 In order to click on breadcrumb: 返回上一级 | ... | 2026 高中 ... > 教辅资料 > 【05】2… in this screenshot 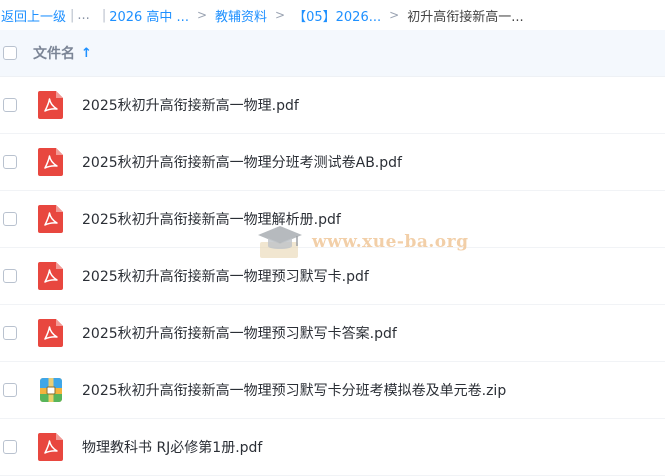, I will do `click(332, 15)`.